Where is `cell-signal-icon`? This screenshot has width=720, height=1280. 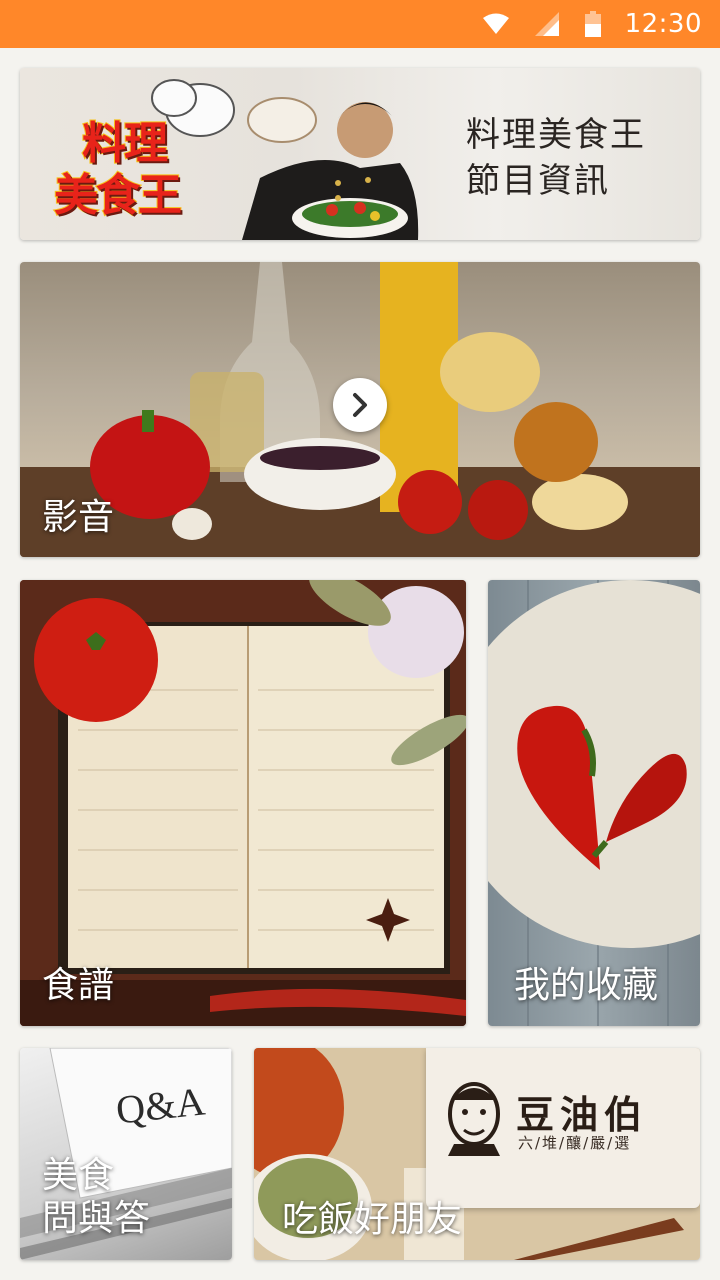
cell-signal-icon is located at coordinates (546, 24).